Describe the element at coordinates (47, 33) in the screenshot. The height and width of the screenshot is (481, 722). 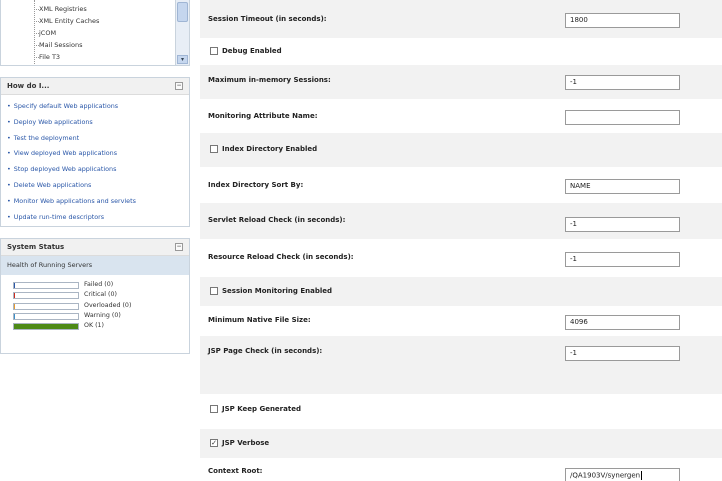
I see `tree-item-jcom: jCOM` at that location.